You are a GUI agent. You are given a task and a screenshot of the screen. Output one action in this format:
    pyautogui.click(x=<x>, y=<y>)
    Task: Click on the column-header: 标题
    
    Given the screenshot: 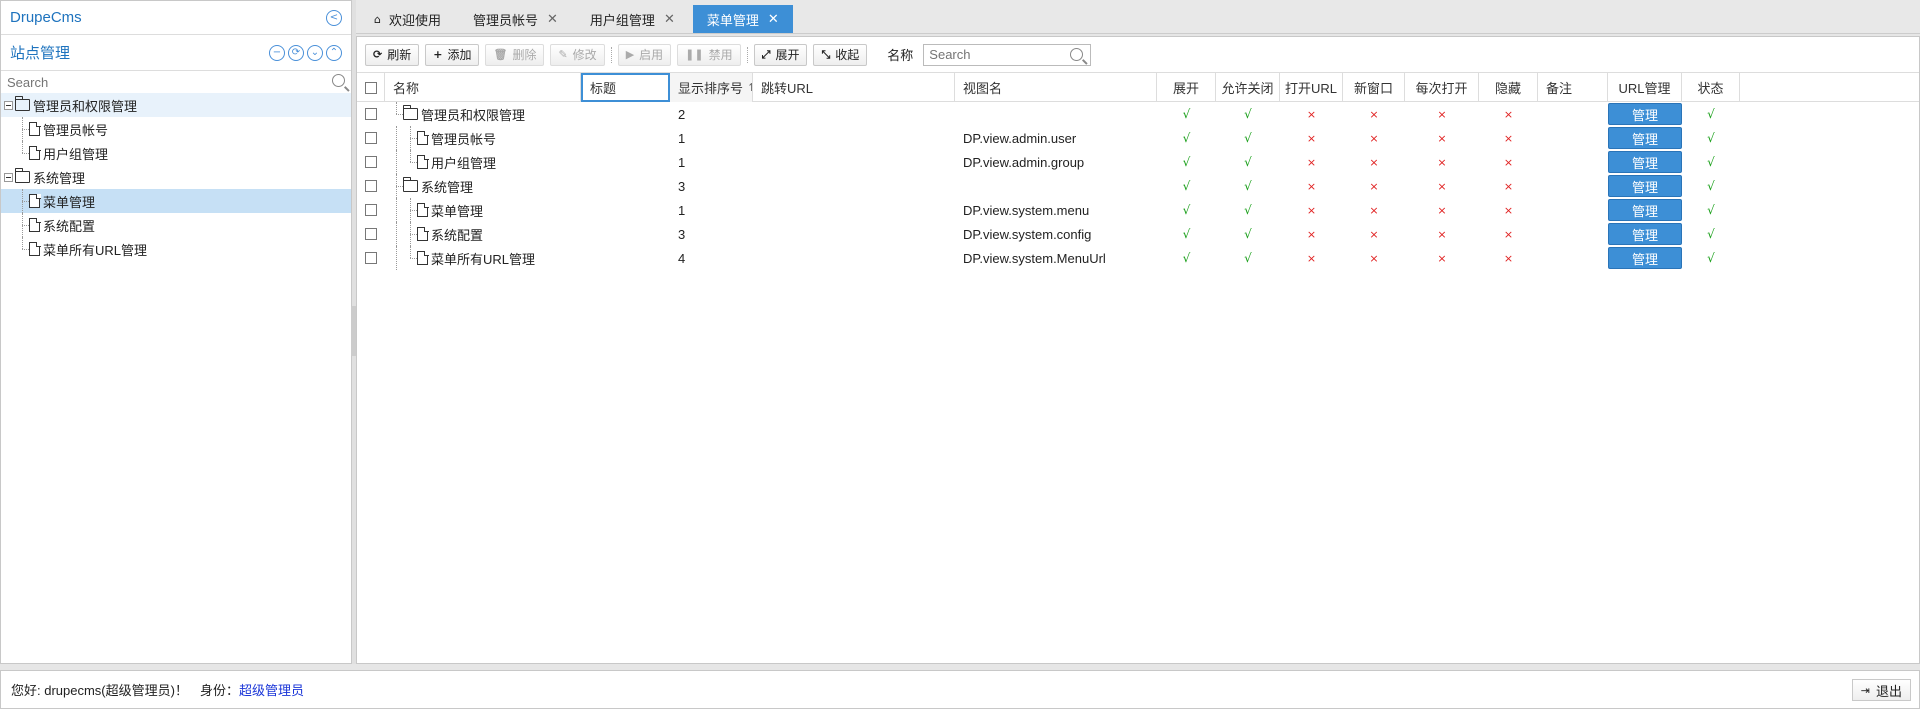 What is the action you would take?
    pyautogui.click(x=625, y=87)
    